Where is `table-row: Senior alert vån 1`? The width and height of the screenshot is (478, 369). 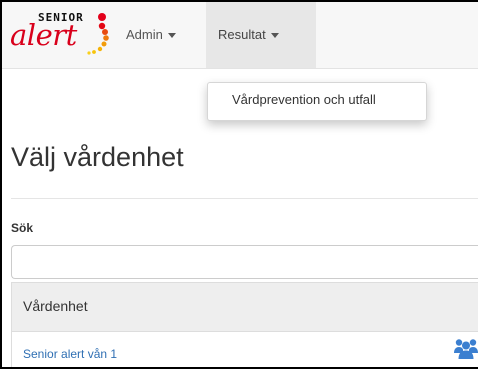 table-row: Senior alert vån 1 is located at coordinates (244, 349).